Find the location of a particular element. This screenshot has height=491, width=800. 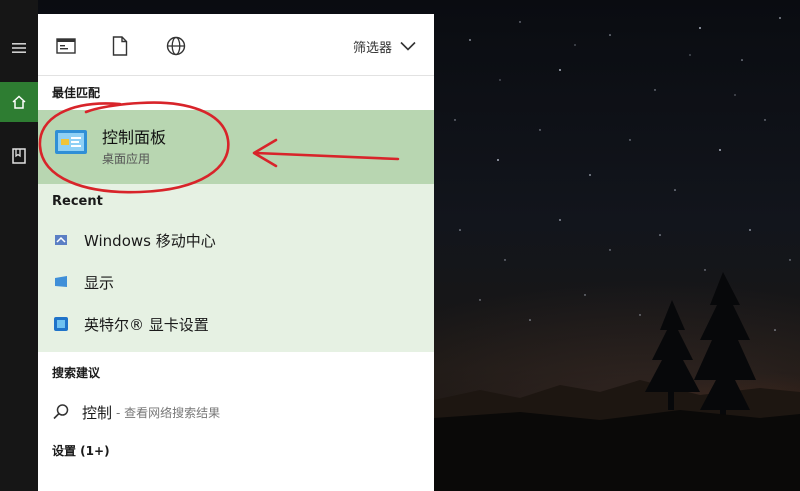

notebook-button is located at coordinates (19, 156).